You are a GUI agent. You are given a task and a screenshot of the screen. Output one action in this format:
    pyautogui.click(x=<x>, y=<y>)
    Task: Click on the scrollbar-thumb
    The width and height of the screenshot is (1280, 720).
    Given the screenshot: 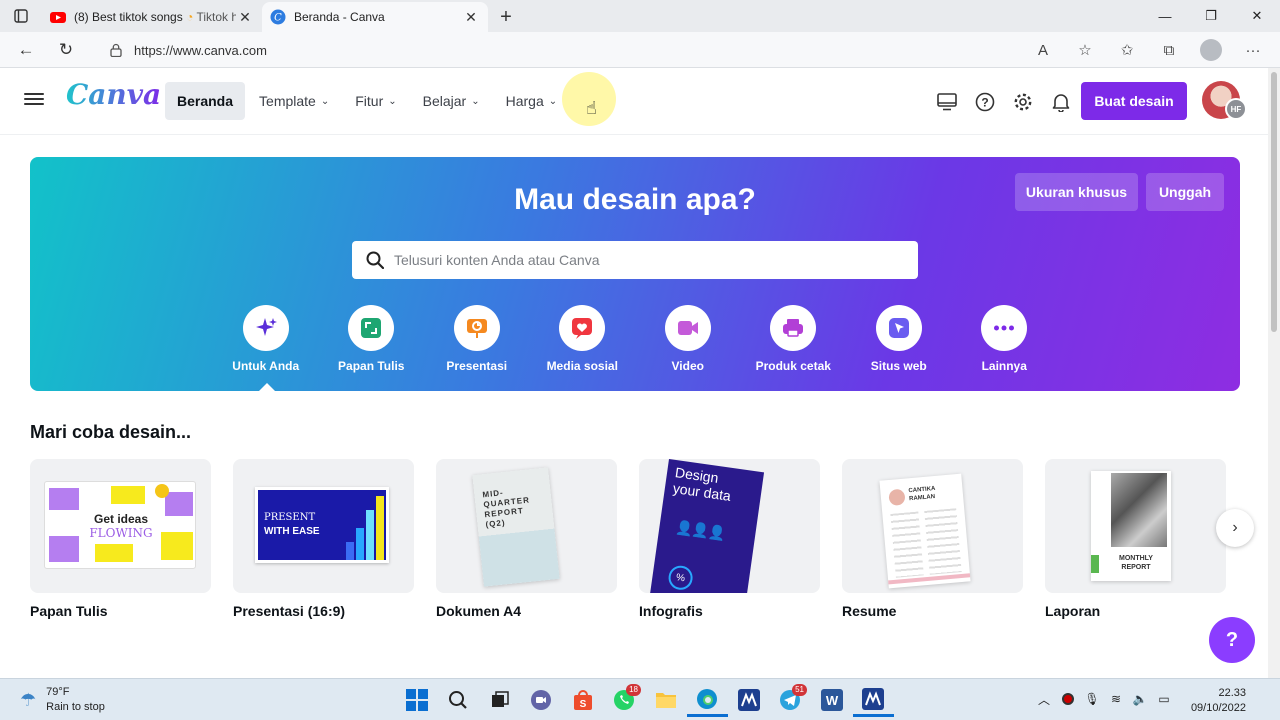 What is the action you would take?
    pyautogui.click(x=1274, y=202)
    